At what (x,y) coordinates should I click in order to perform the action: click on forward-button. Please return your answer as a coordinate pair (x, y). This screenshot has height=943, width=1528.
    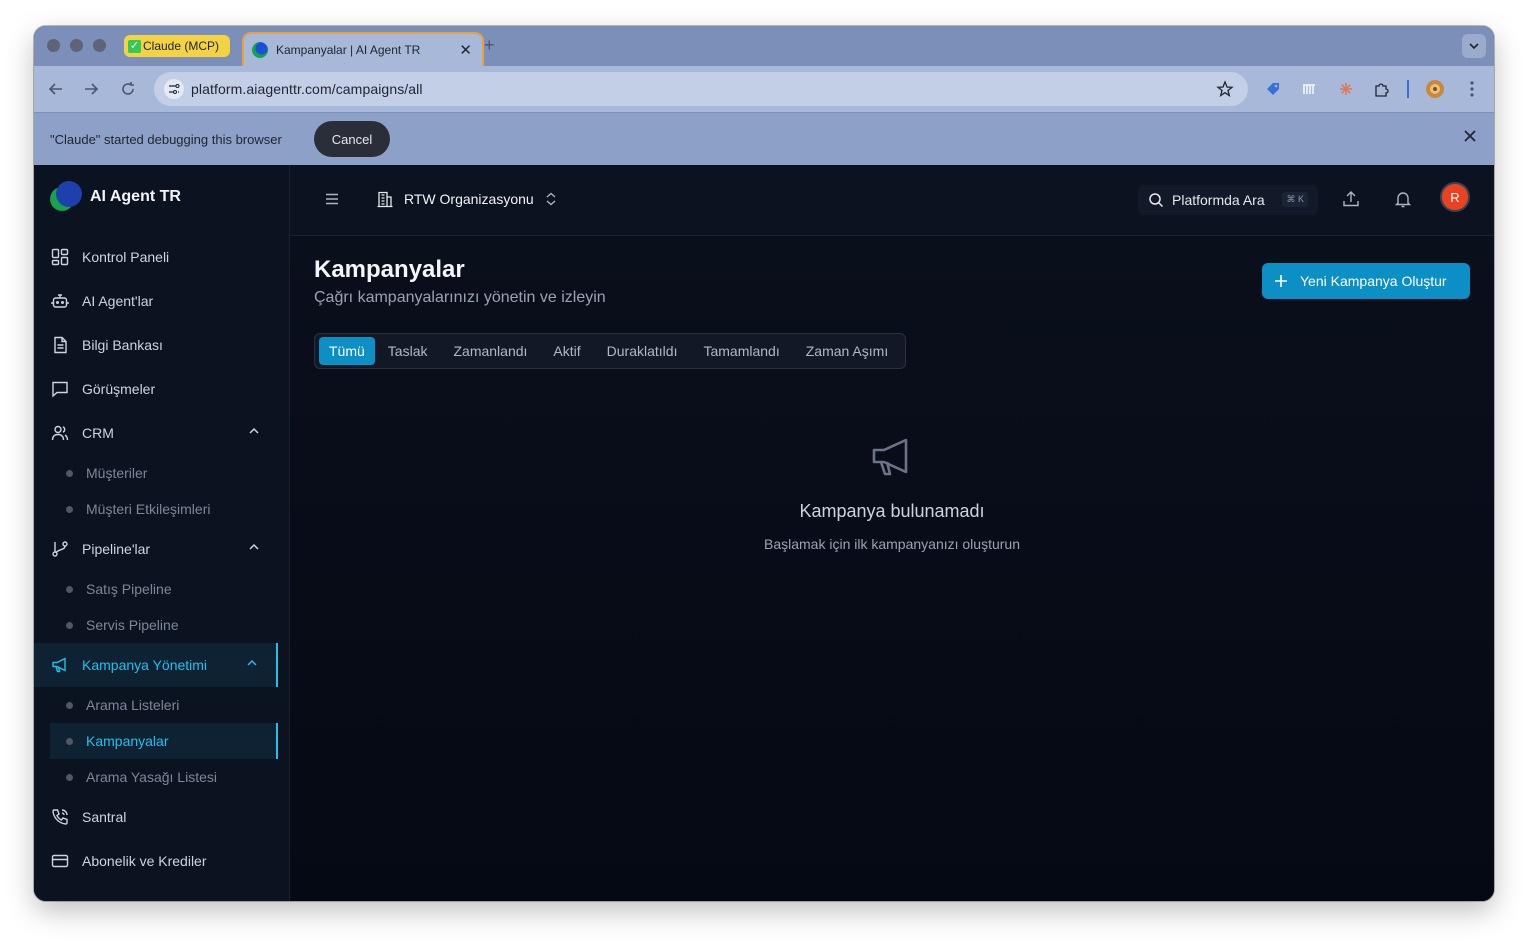
    Looking at the image, I should click on (91, 89).